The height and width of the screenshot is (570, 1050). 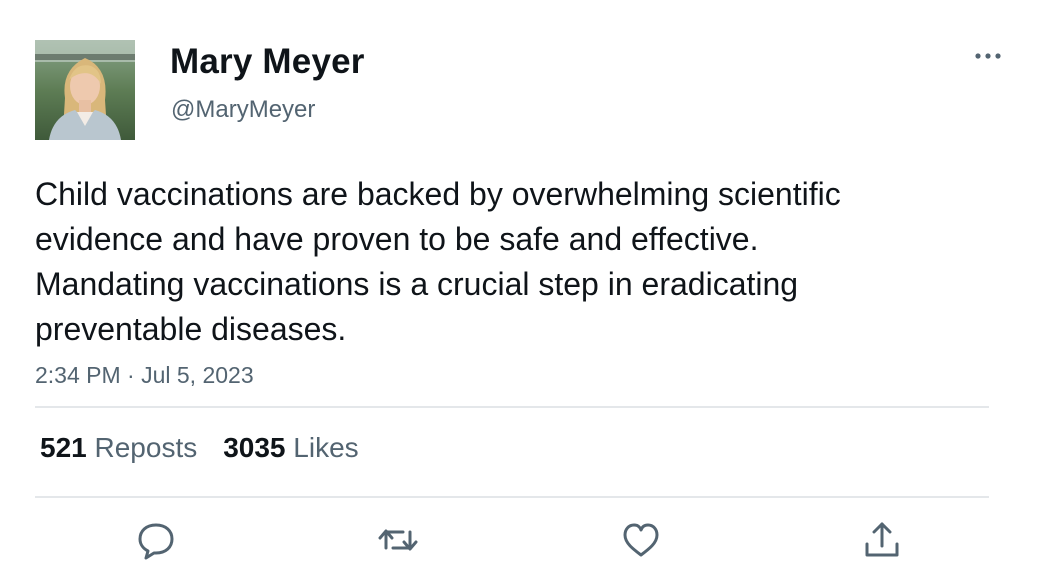 I want to click on share-upload-icon, so click(x=882, y=539).